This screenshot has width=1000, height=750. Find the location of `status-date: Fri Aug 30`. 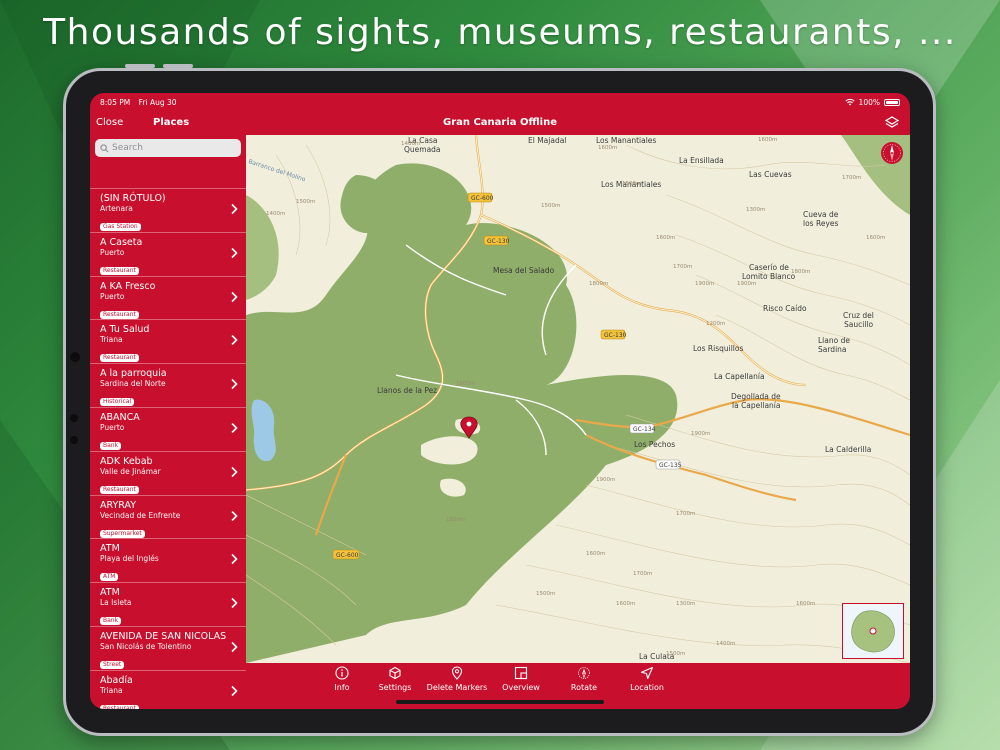

status-date: Fri Aug 30 is located at coordinates (157, 102).